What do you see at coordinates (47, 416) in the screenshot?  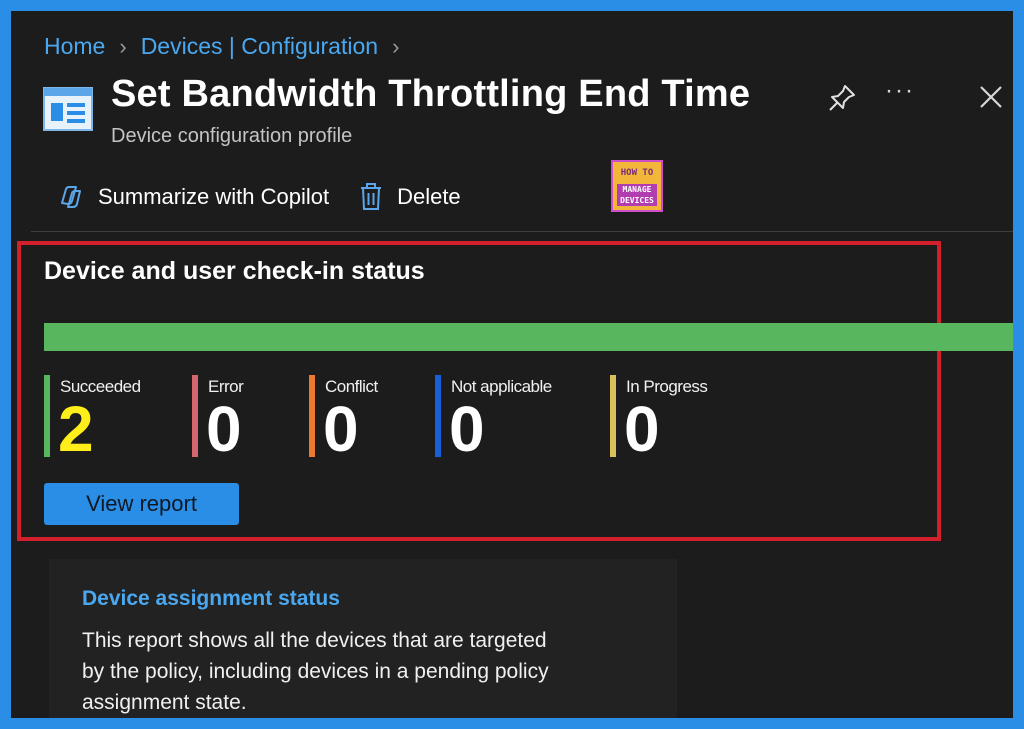 I see `status-succeeded-color-bar` at bounding box center [47, 416].